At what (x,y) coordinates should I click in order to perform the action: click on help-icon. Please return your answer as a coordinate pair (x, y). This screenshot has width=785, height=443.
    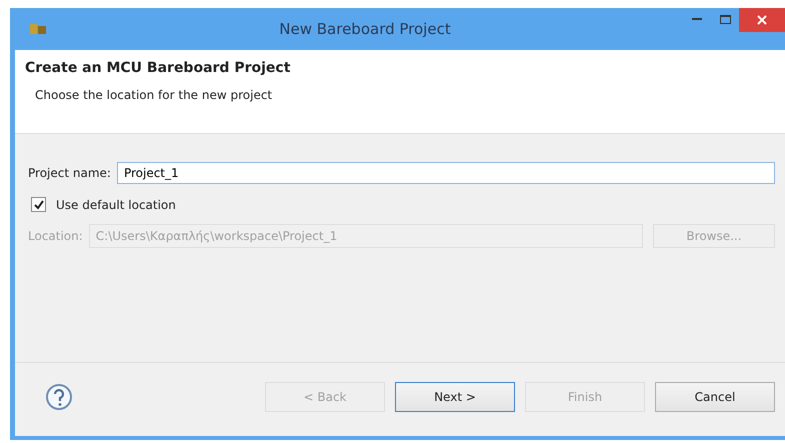
    Looking at the image, I should click on (59, 396).